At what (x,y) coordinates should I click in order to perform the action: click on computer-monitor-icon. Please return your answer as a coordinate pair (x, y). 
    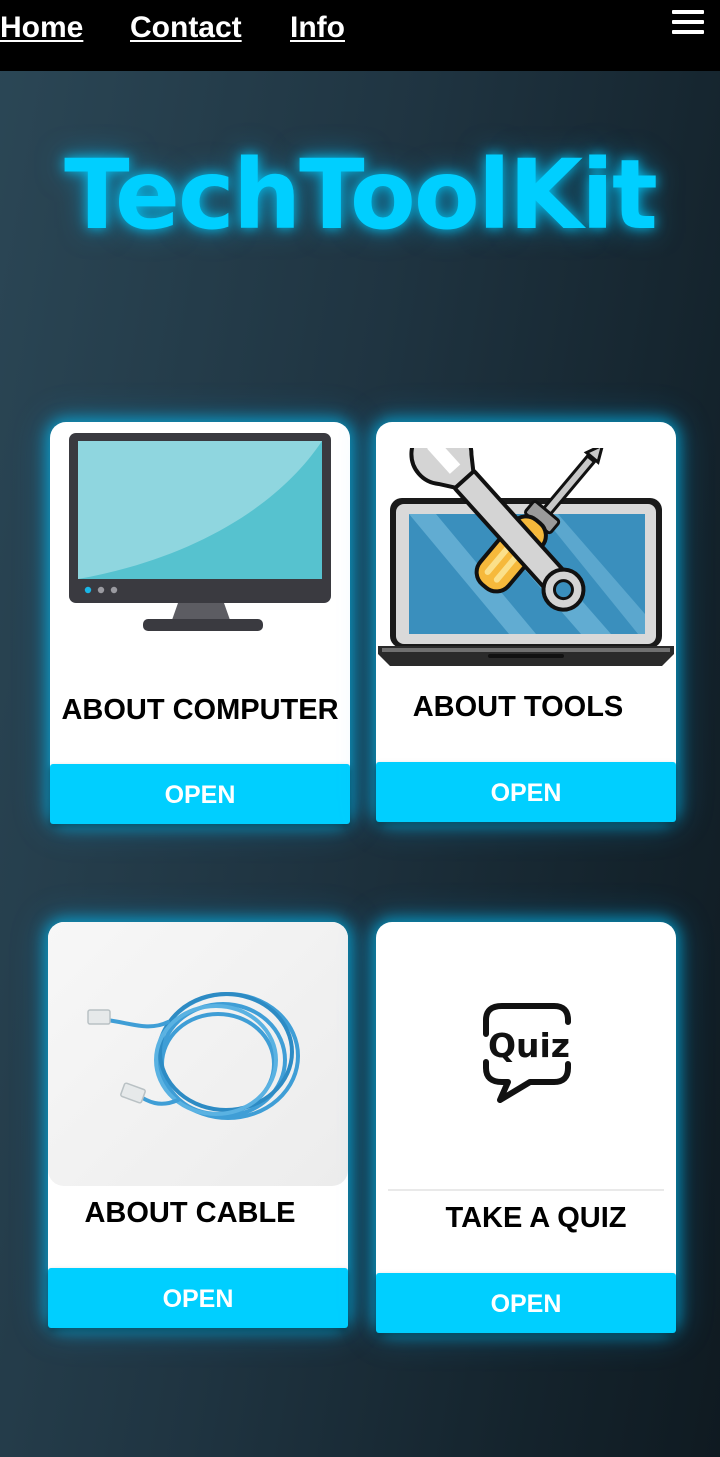
    Looking at the image, I should click on (201, 537).